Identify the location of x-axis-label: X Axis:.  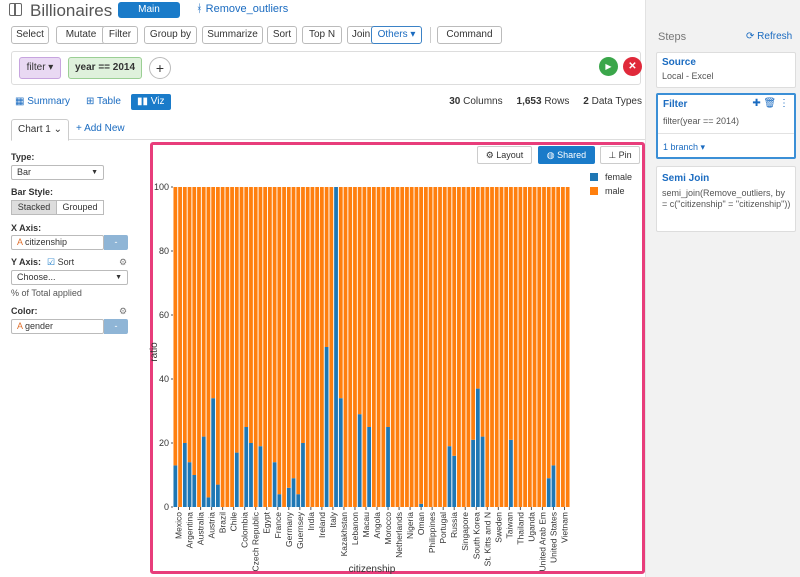
(26, 228).